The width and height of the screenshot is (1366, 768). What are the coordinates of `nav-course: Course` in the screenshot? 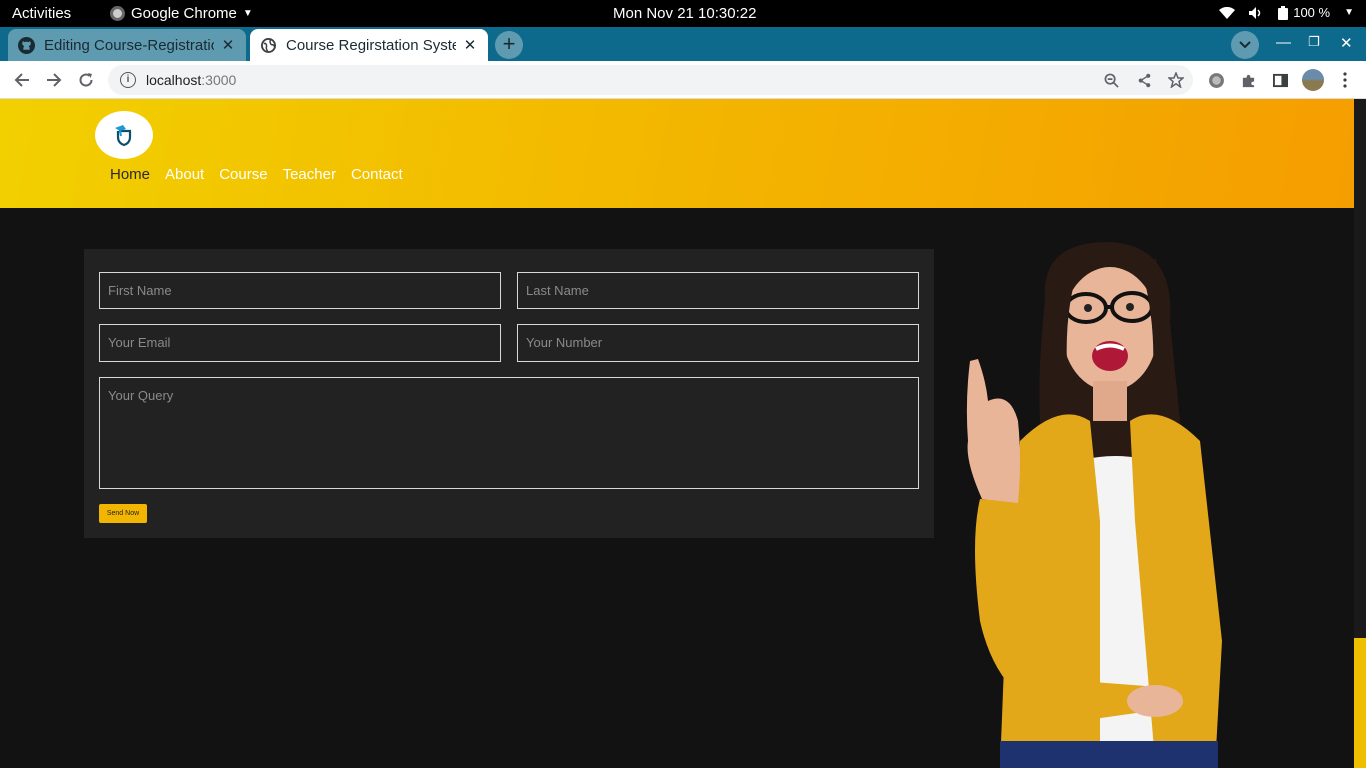 It's located at (243, 174).